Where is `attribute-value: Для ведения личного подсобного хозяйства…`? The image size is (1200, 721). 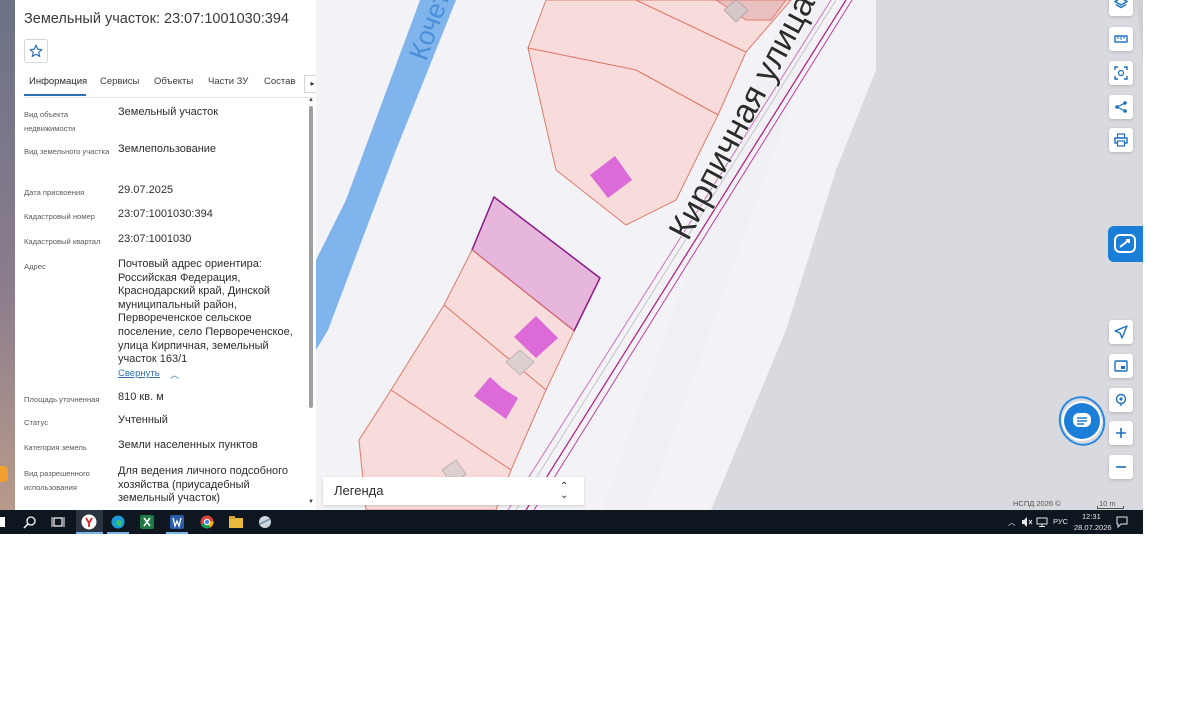 attribute-value: Для ведения личного подсобного хозяйства… is located at coordinates (203, 485).